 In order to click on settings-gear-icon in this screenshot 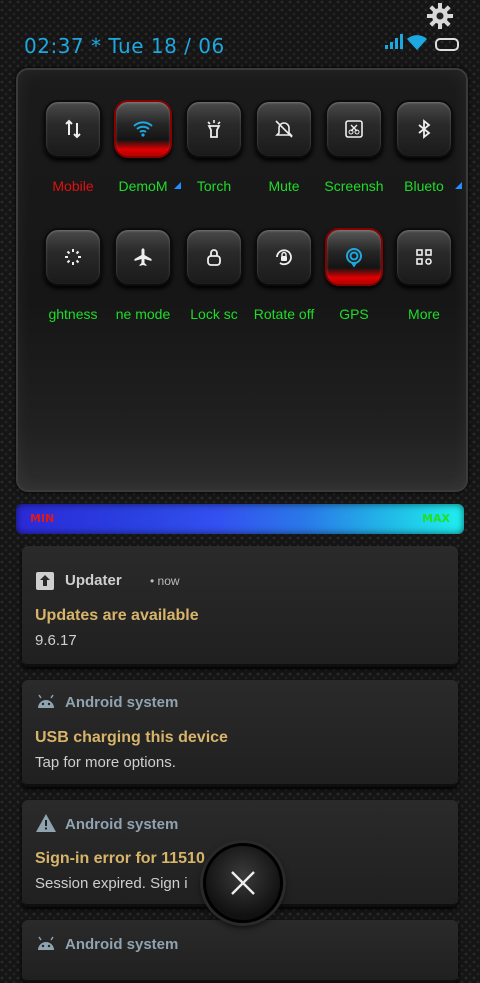, I will do `click(440, 16)`.